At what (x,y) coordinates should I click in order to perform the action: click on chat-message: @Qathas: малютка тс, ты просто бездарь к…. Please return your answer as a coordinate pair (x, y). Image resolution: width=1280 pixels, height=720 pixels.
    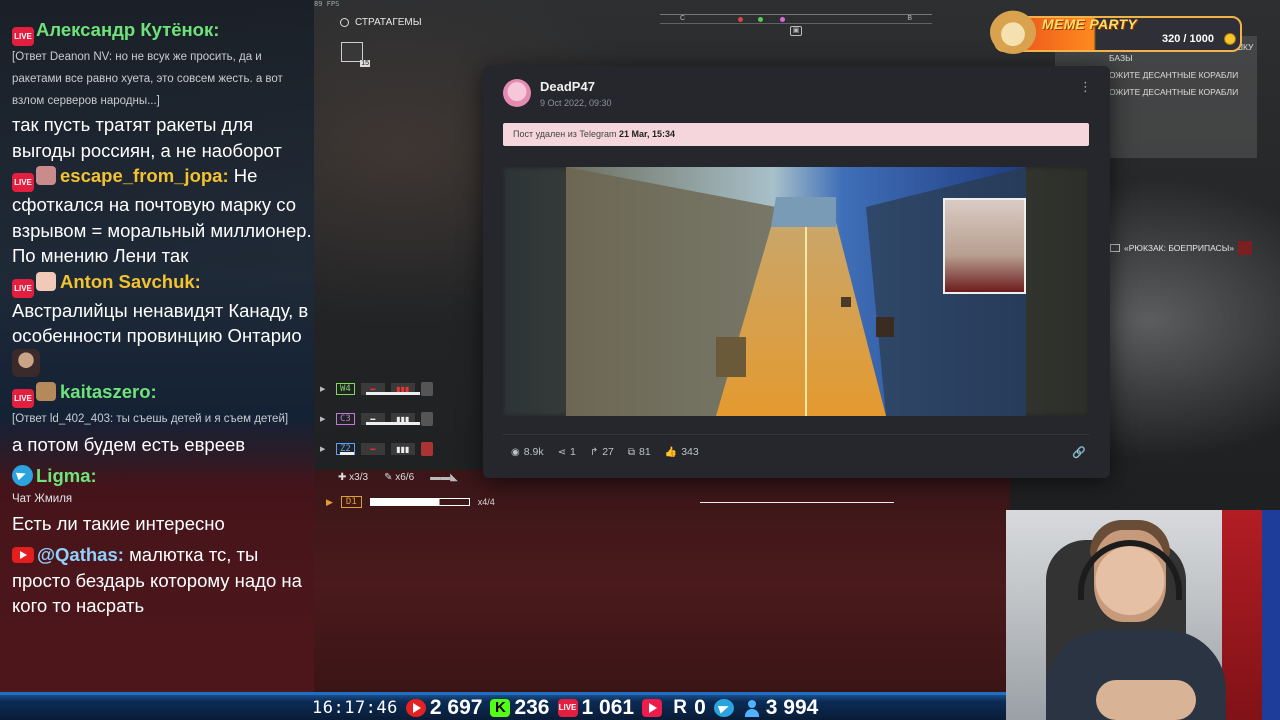
    Looking at the image, I should click on (163, 580).